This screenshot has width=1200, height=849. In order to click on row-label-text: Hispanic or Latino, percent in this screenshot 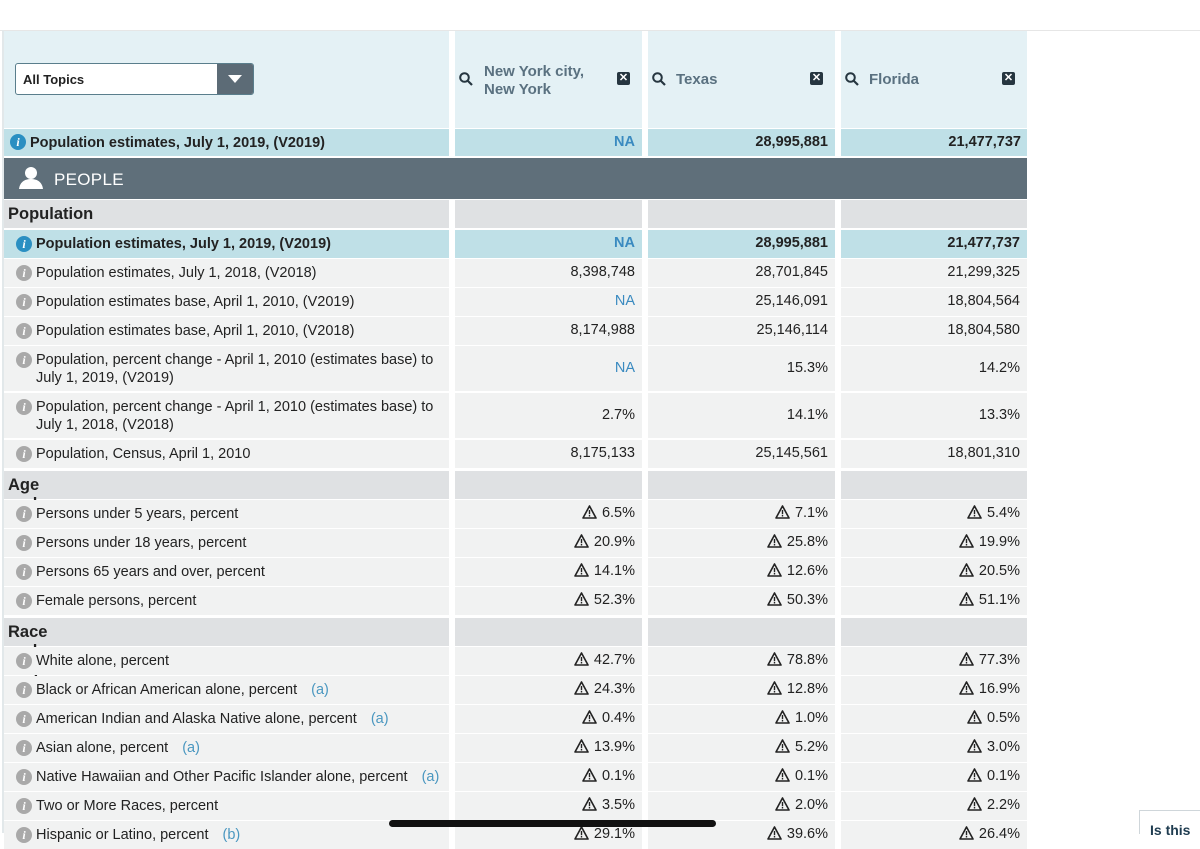, I will do `click(122, 835)`.